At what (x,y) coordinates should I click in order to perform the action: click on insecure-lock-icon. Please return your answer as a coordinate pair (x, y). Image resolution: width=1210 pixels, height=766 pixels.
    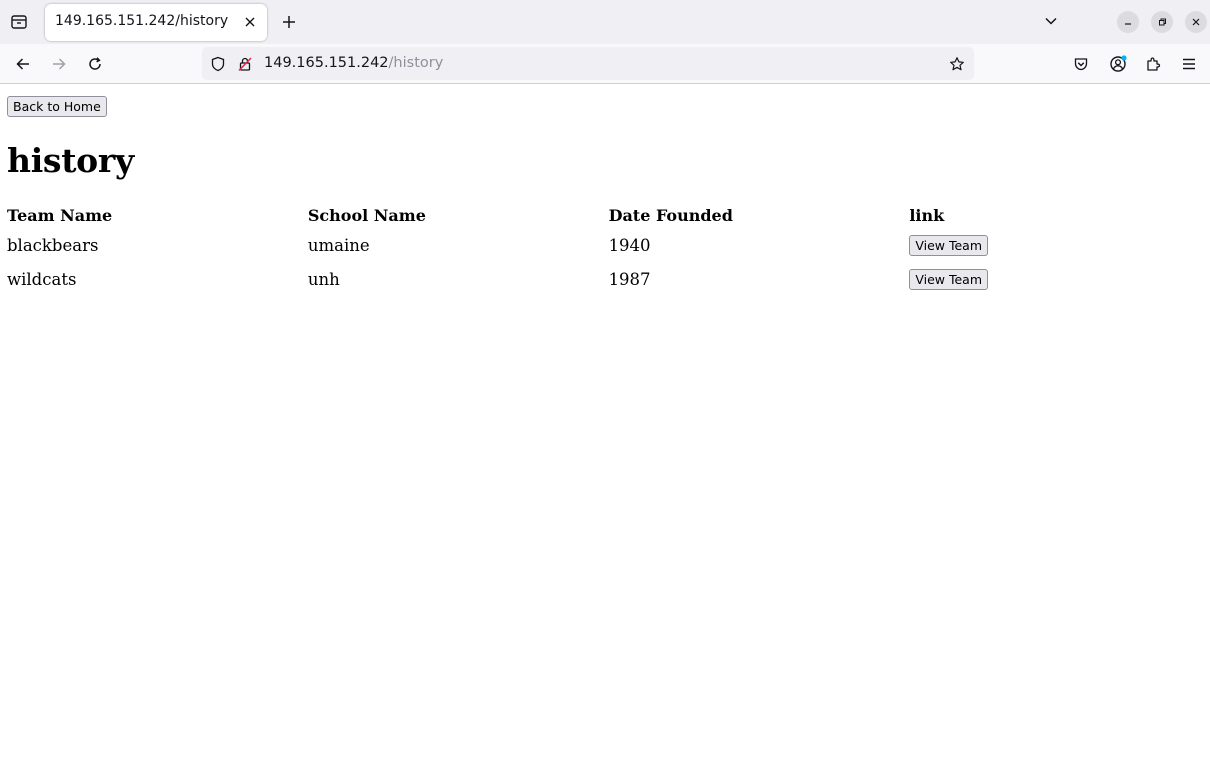
    Looking at the image, I should click on (245, 64).